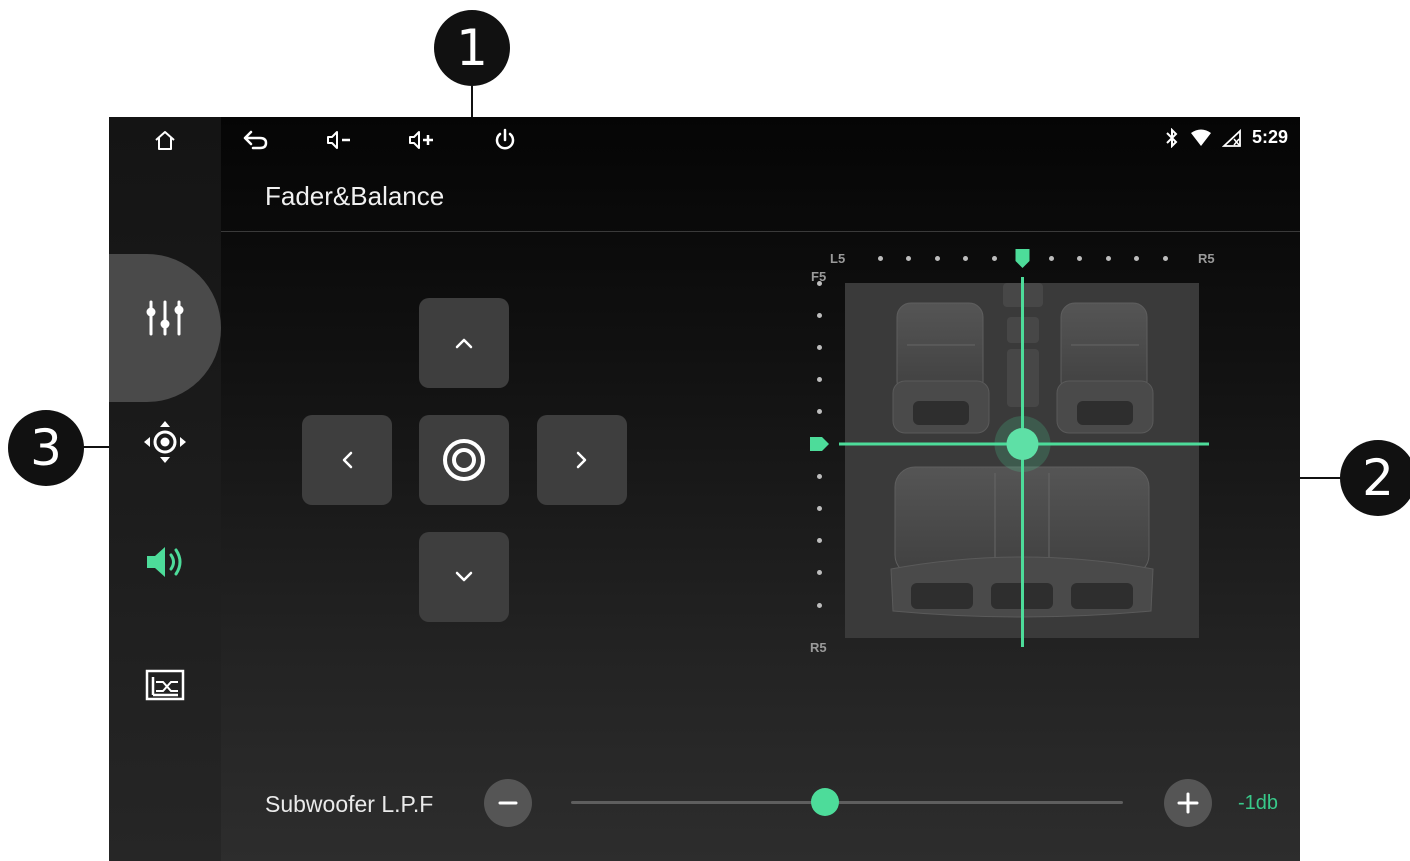 This screenshot has width=1410, height=861. I want to click on center-target-icon, so click(464, 460).